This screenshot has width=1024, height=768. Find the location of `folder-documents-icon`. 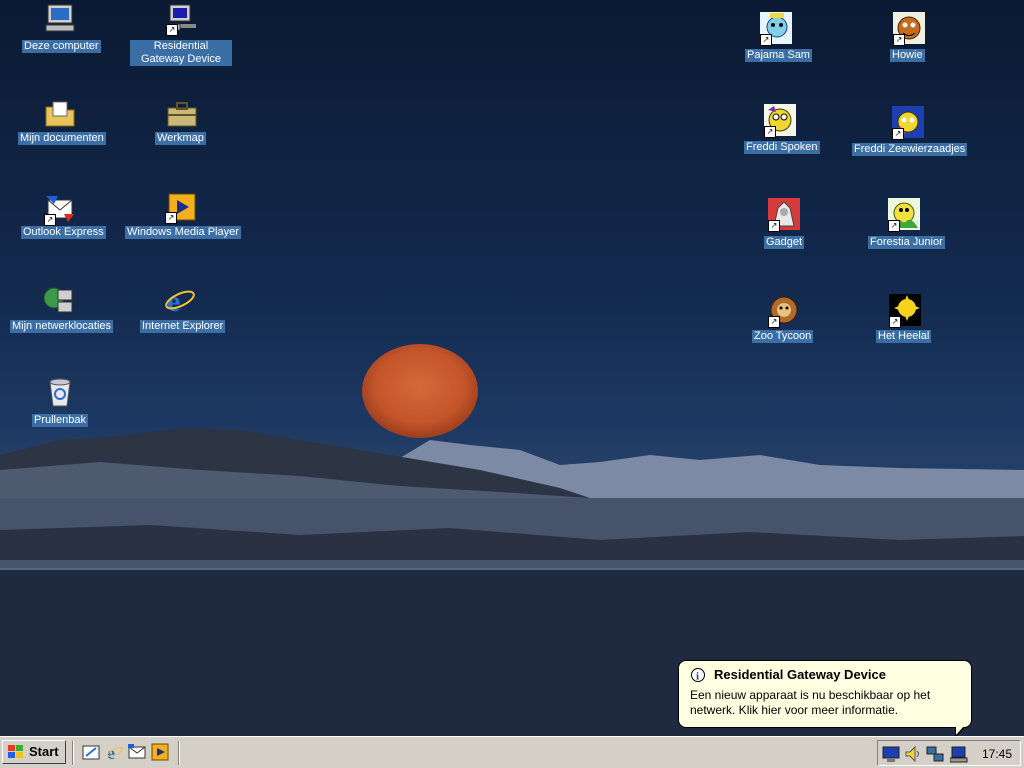

folder-documents-icon is located at coordinates (60, 114).